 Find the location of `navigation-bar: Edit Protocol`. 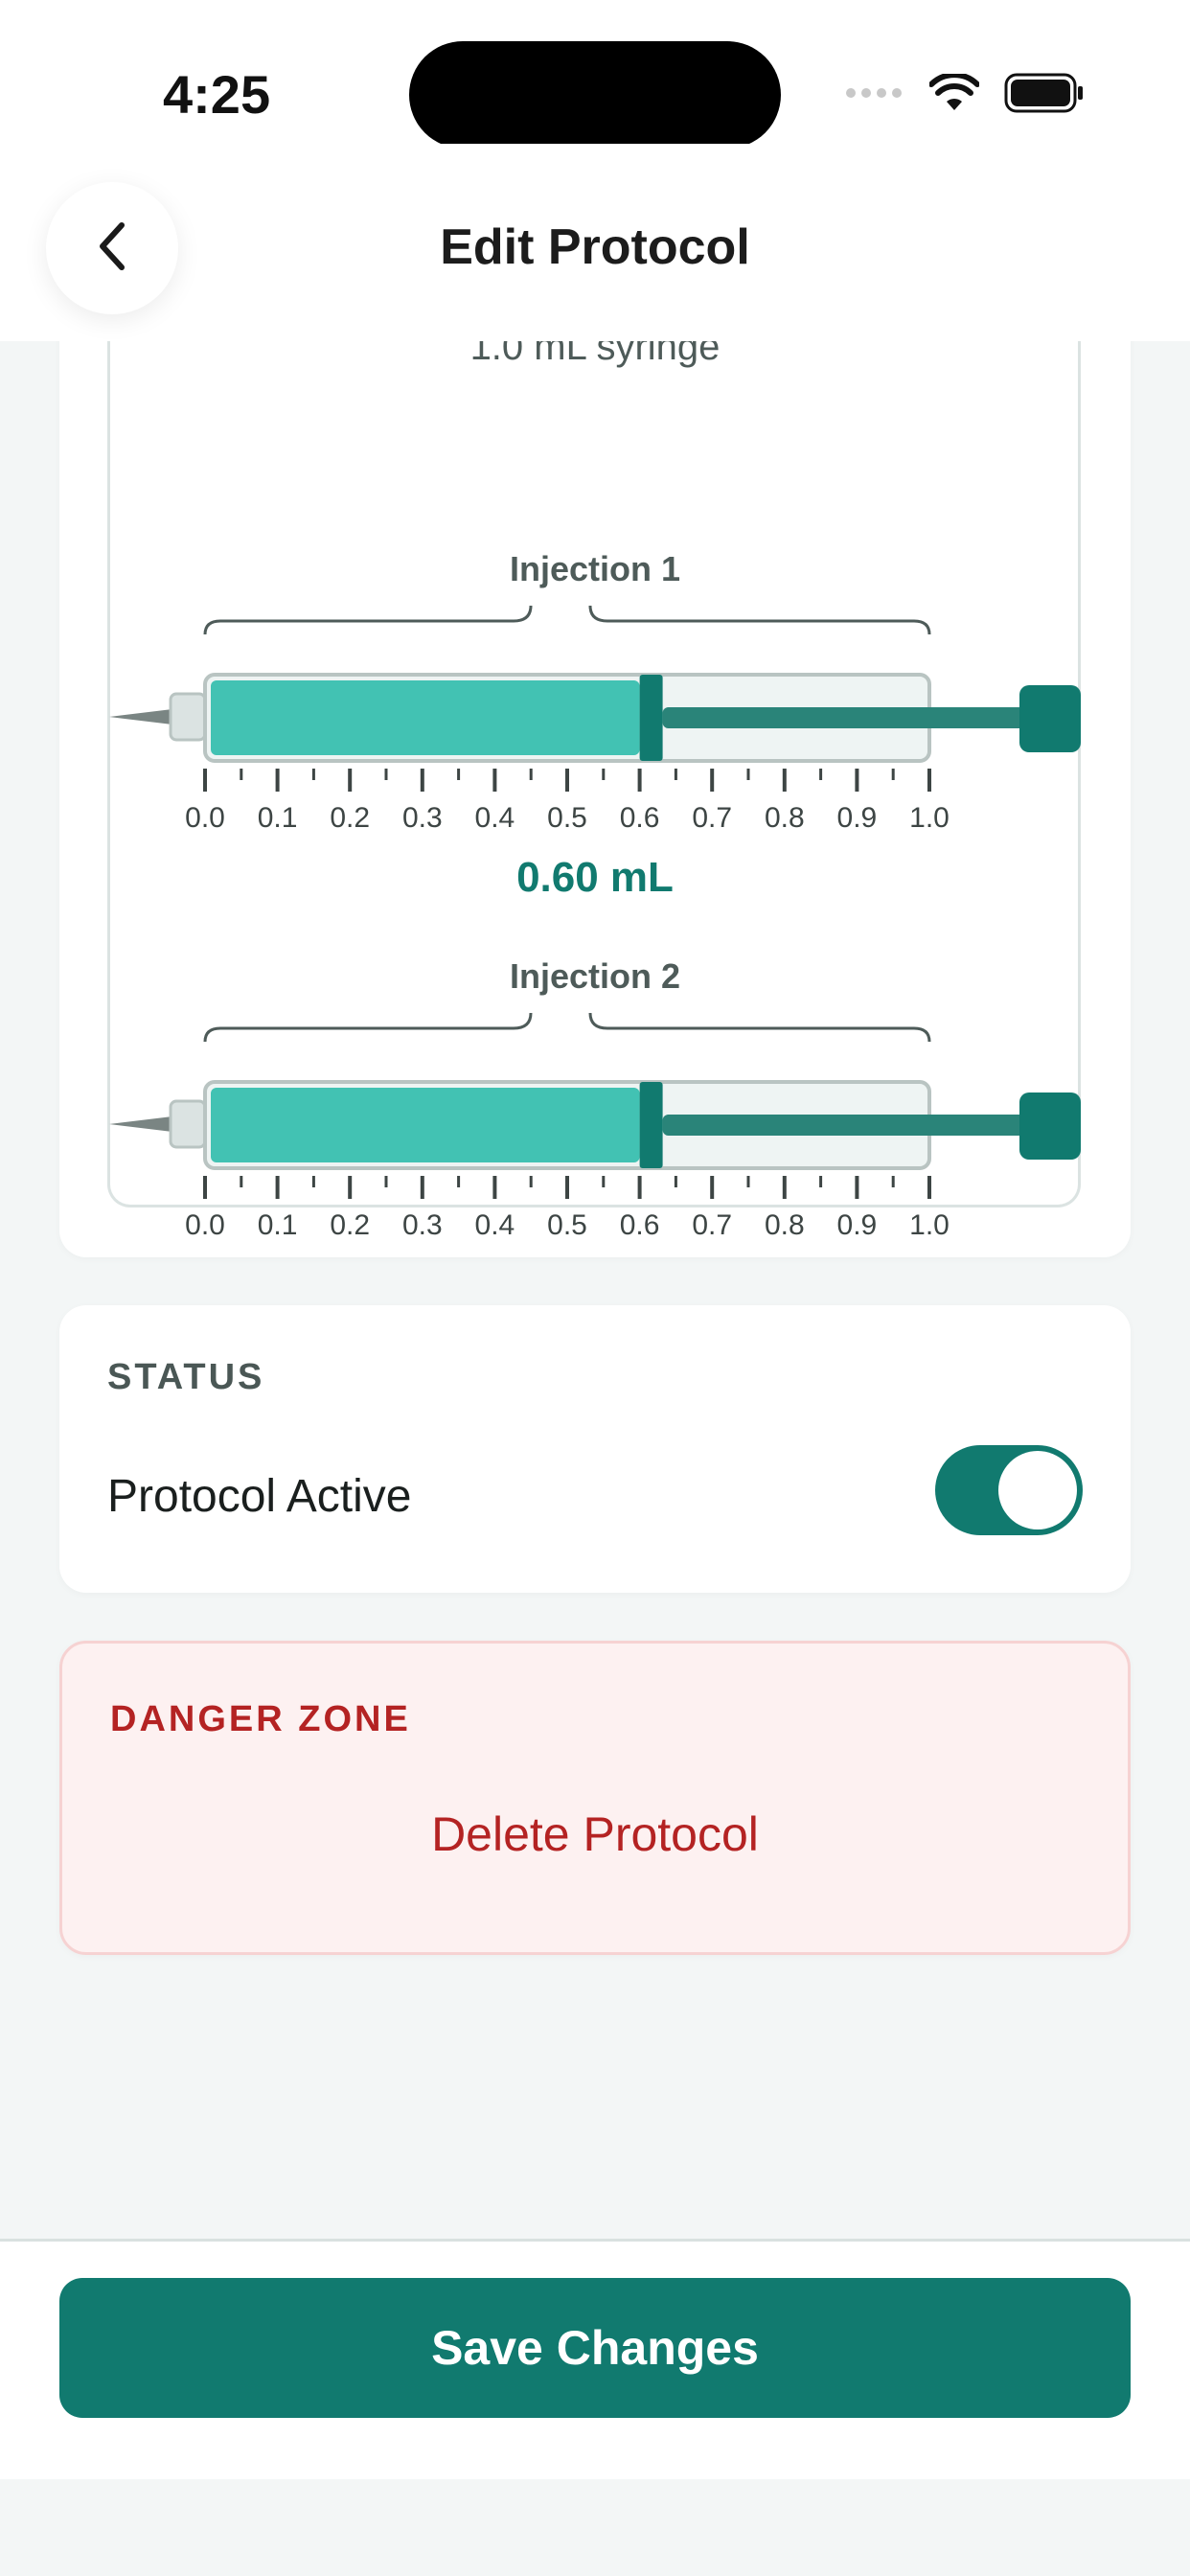

navigation-bar: Edit Protocol is located at coordinates (595, 242).